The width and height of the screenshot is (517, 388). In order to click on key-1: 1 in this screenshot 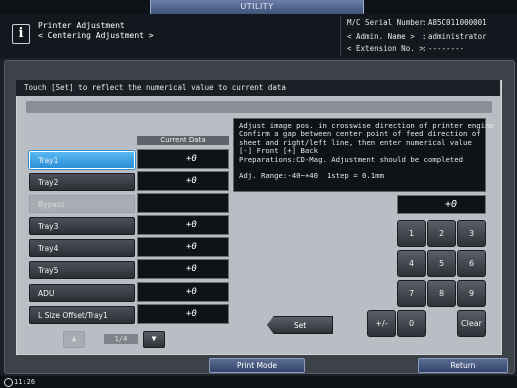, I will do `click(411, 233)`.